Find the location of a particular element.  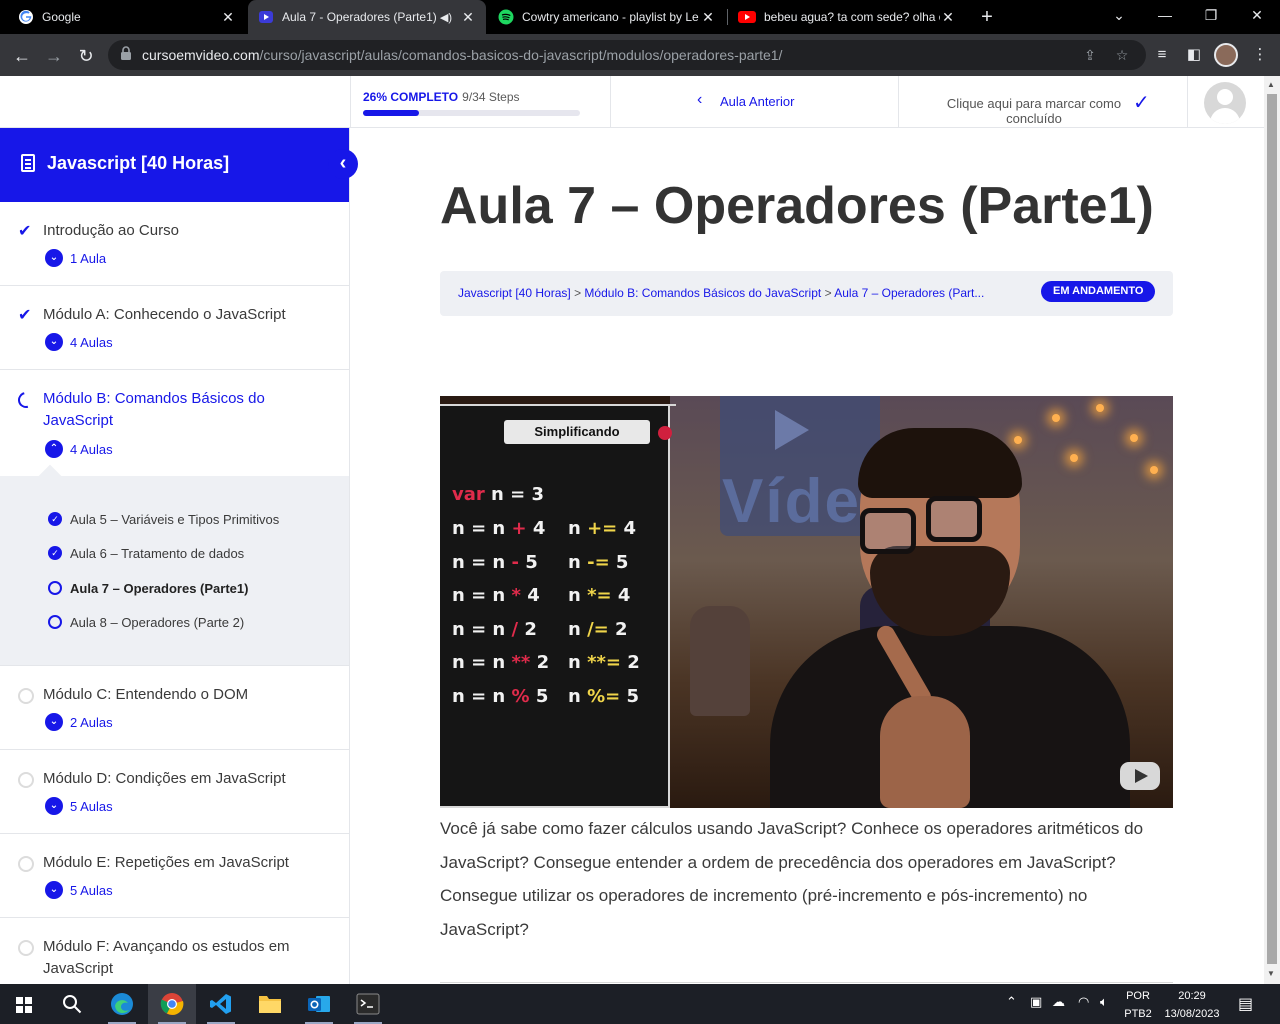

side-panel-icon: ◧ is located at coordinates (1194, 55).